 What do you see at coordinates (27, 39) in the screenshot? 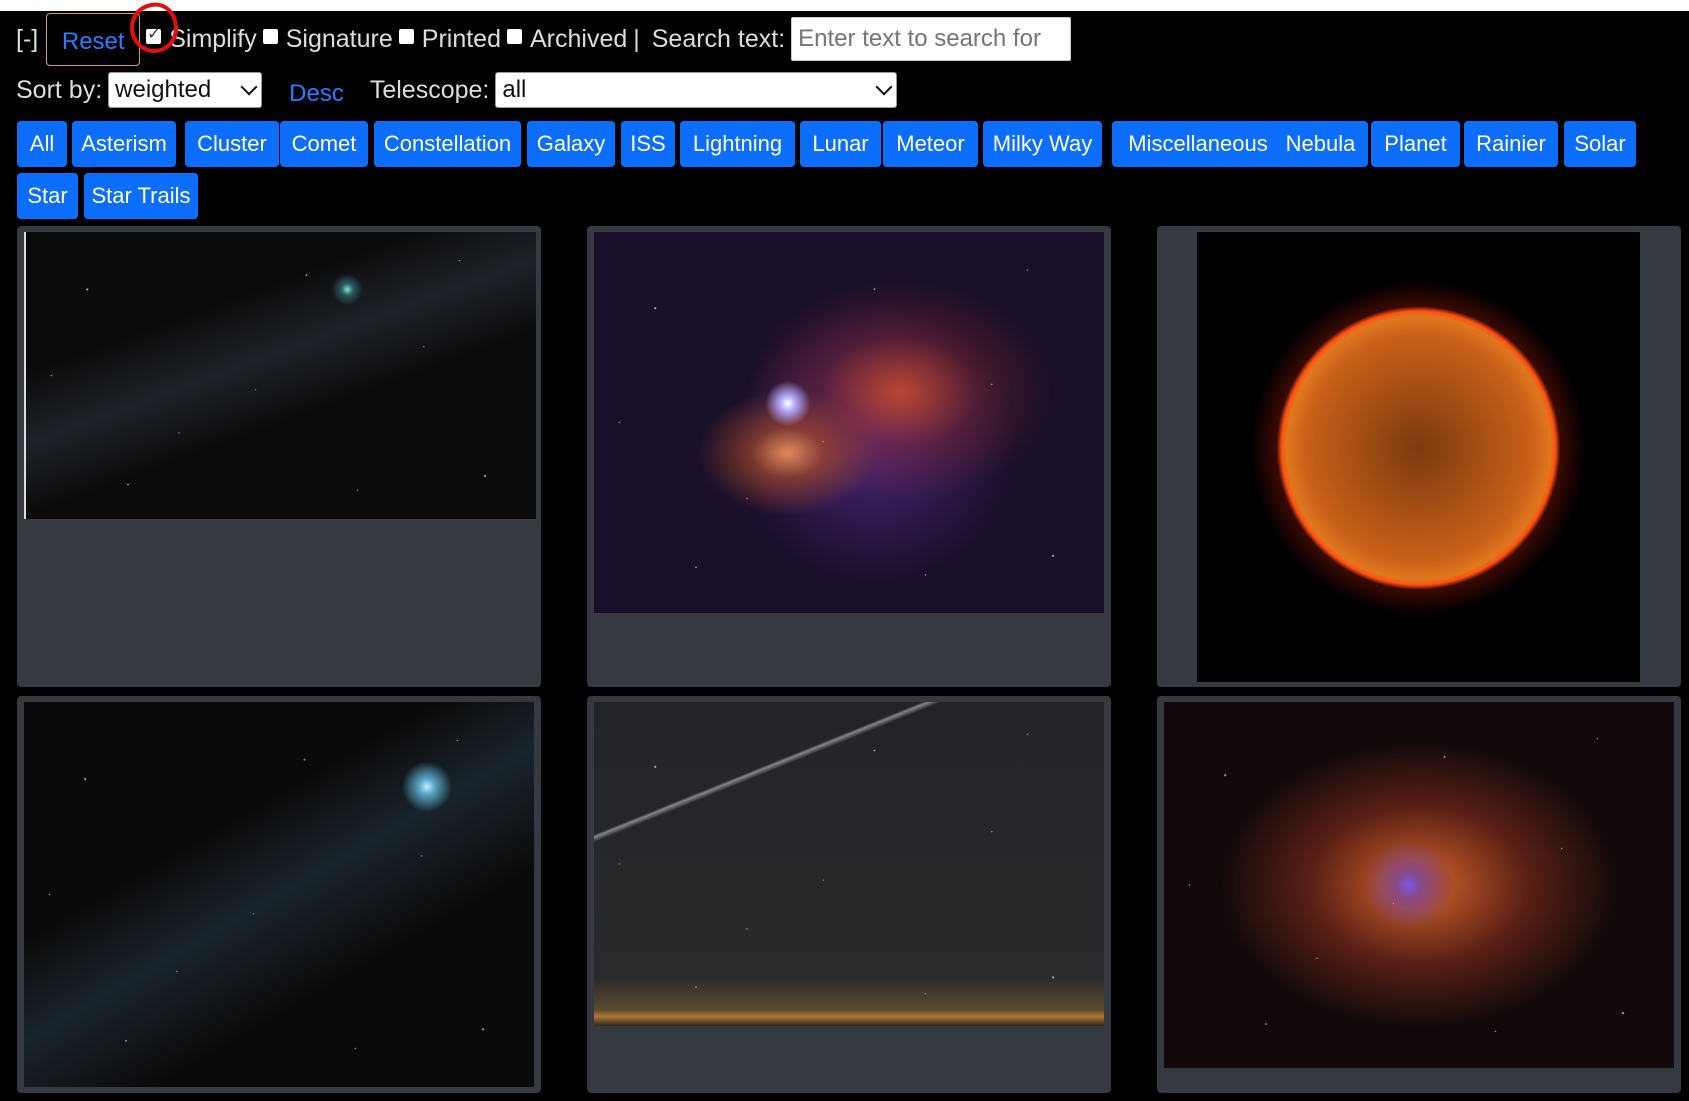
I see `collapse-toggle: [-]` at bounding box center [27, 39].